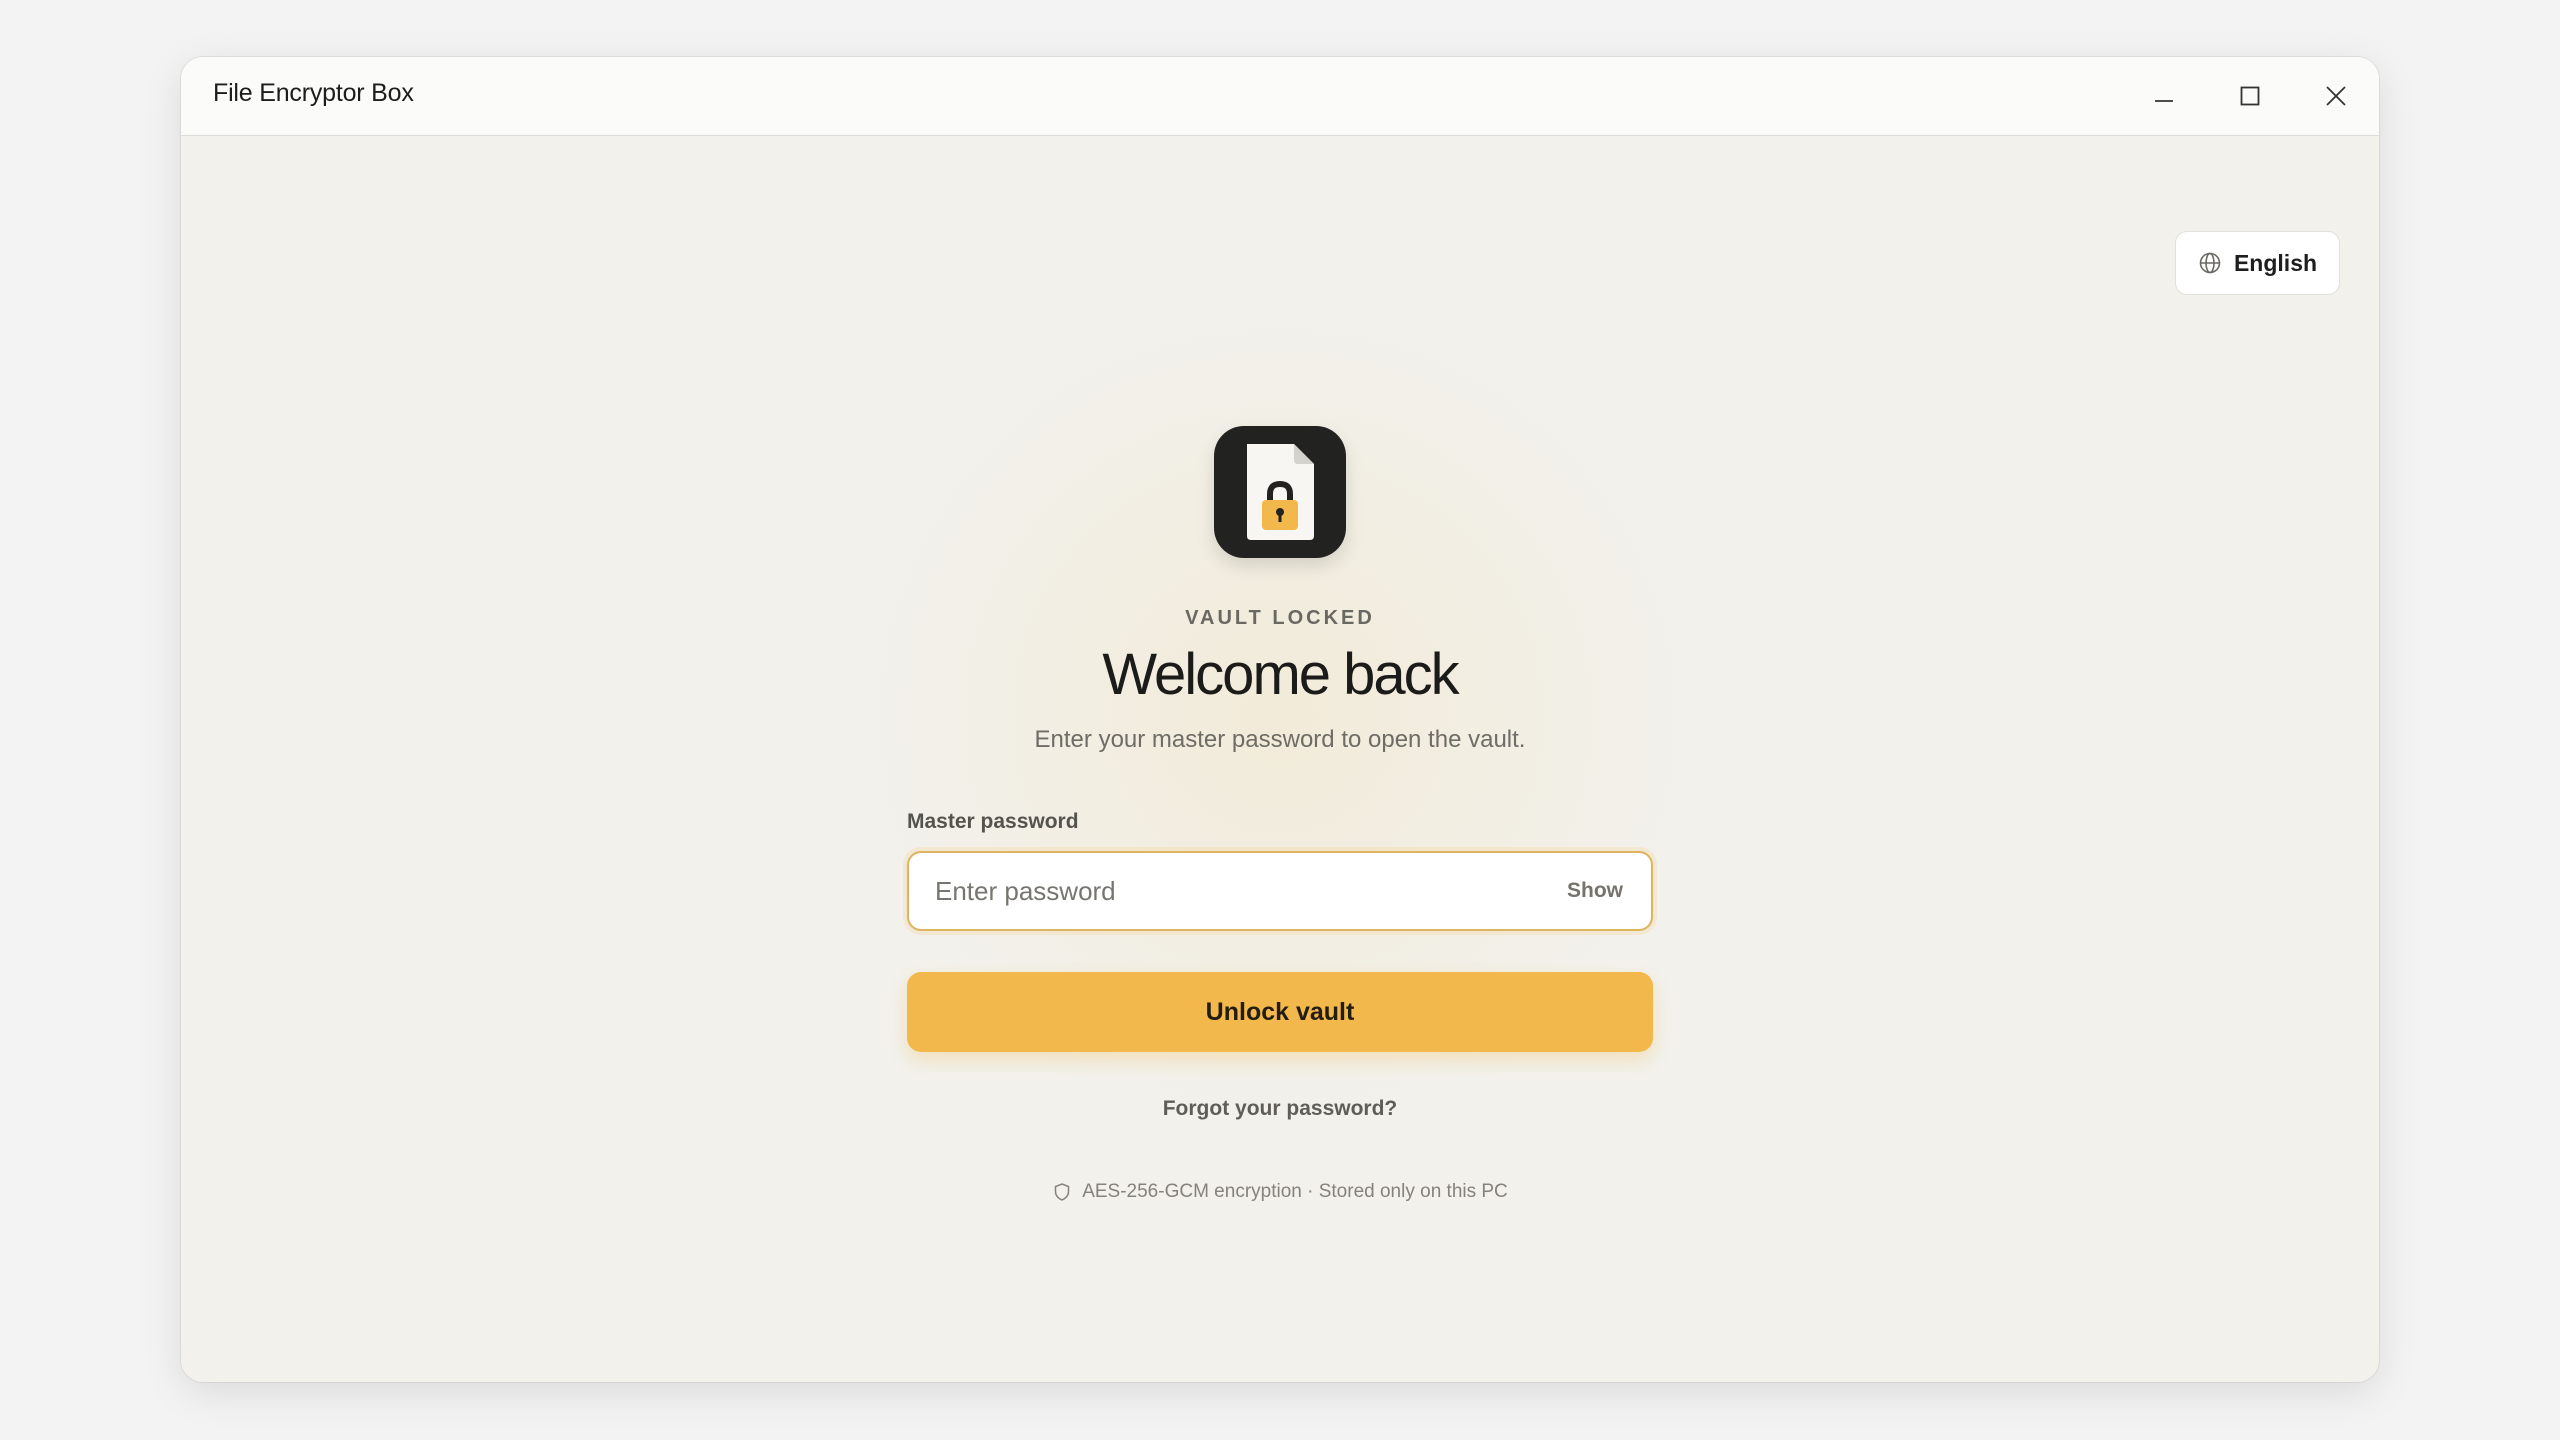 The image size is (2560, 1440). I want to click on vault-status: VAULT LOCKED, so click(1280, 618).